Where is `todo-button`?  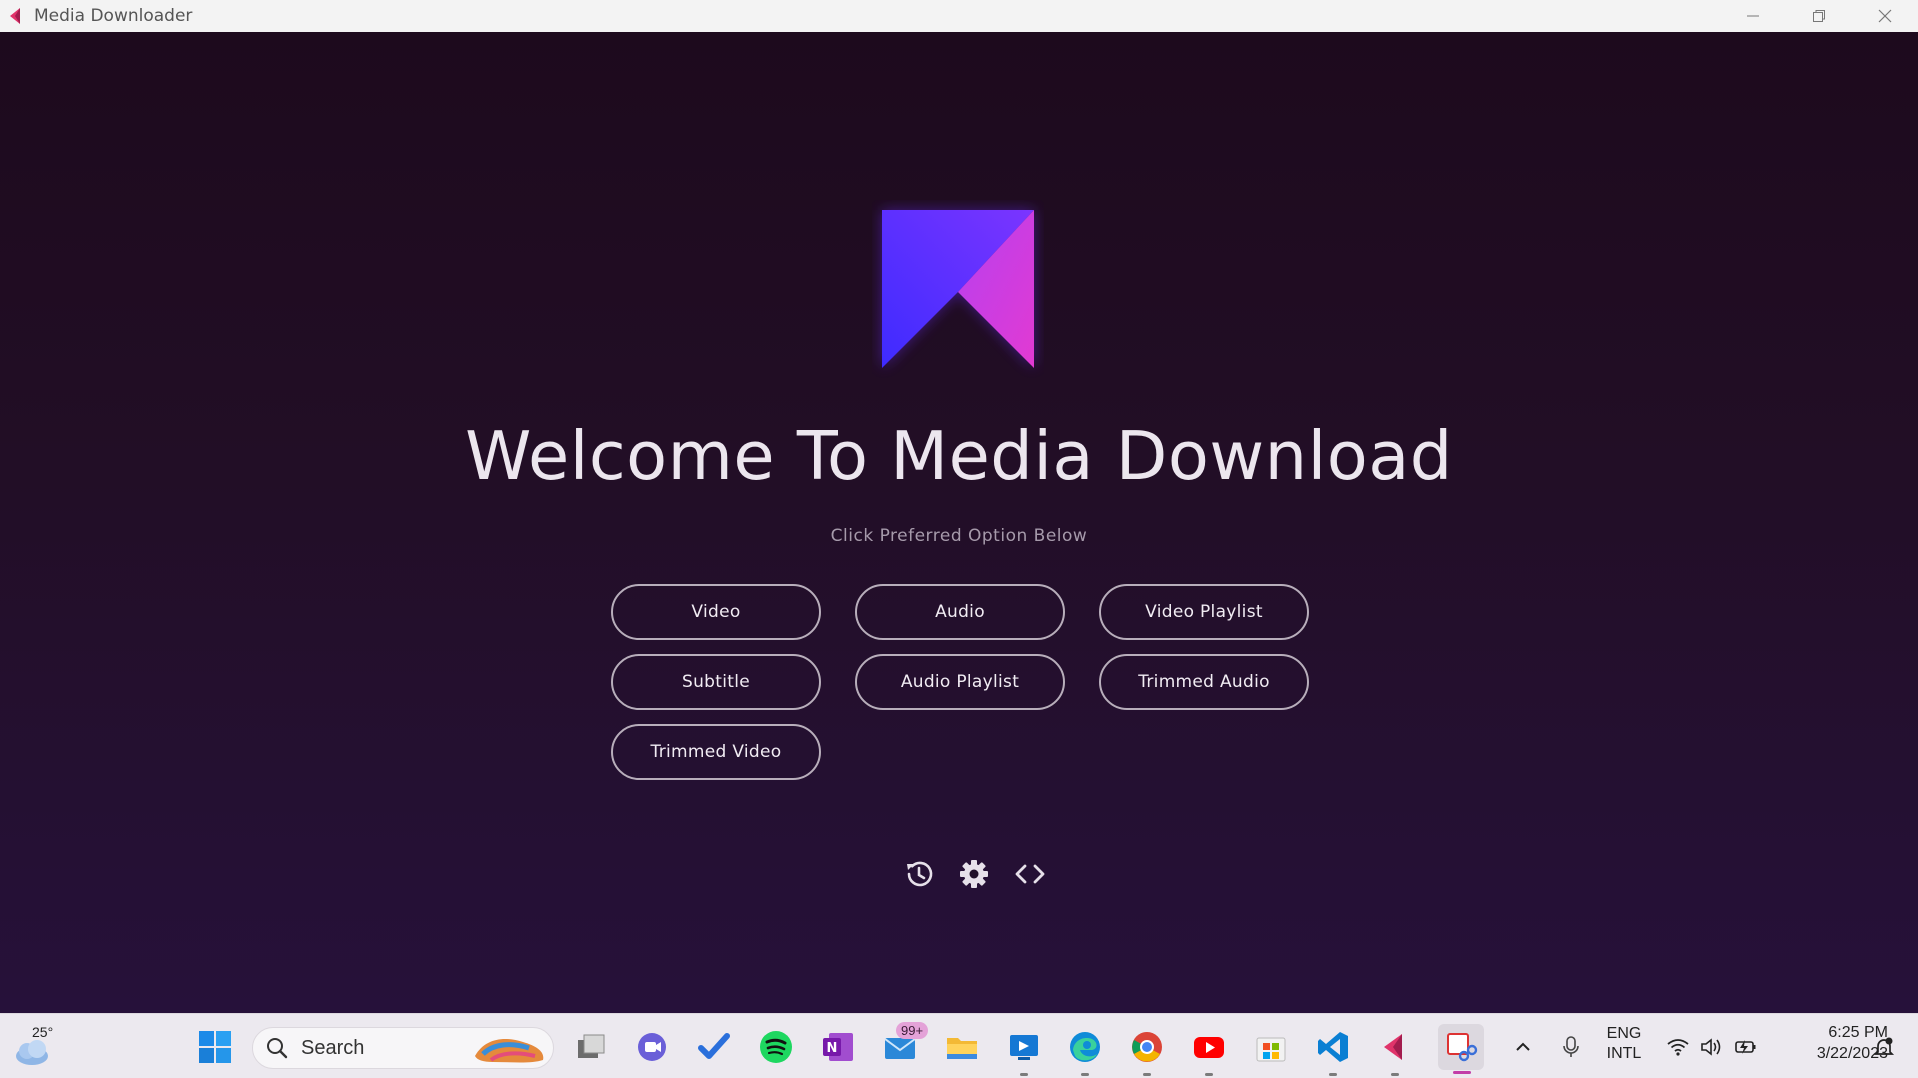
todo-button is located at coordinates (714, 1047).